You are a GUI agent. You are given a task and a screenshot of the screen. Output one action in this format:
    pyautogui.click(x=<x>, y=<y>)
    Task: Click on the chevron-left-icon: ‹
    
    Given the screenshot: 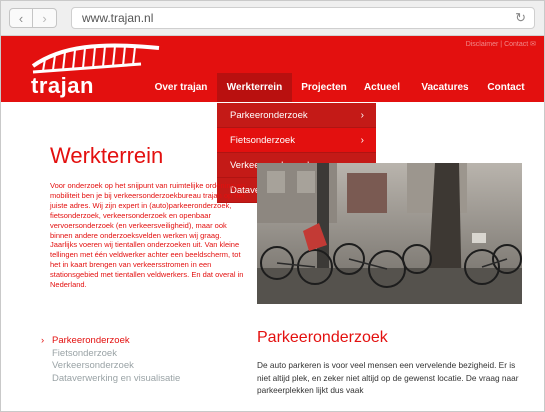 What is the action you would take?
    pyautogui.click(x=21, y=18)
    